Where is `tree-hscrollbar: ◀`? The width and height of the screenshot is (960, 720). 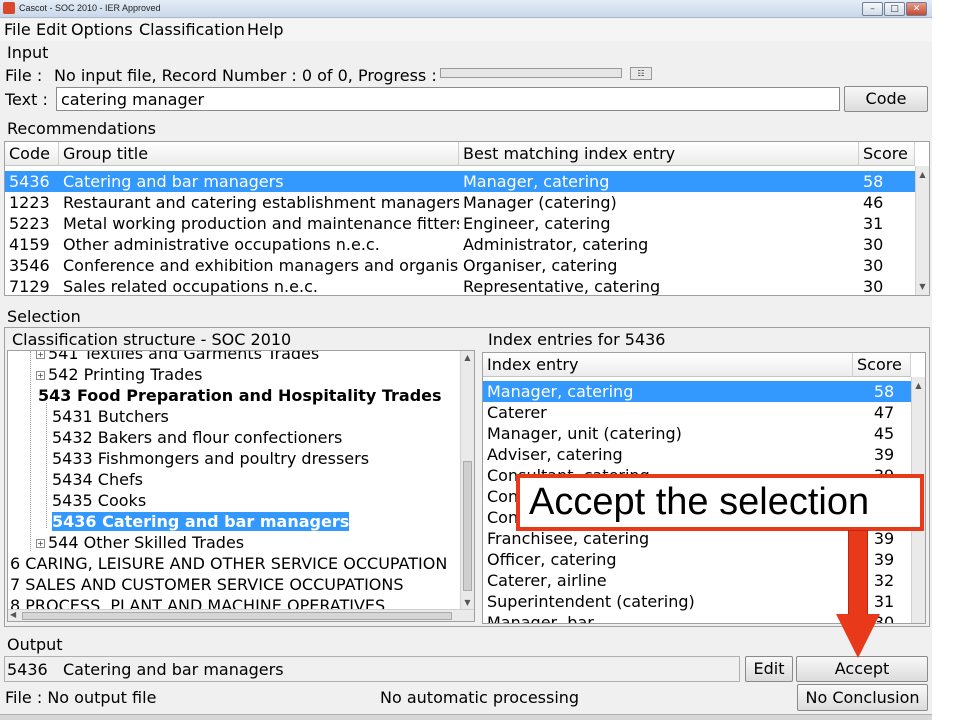
tree-hscrollbar: ◀ is located at coordinates (241, 615).